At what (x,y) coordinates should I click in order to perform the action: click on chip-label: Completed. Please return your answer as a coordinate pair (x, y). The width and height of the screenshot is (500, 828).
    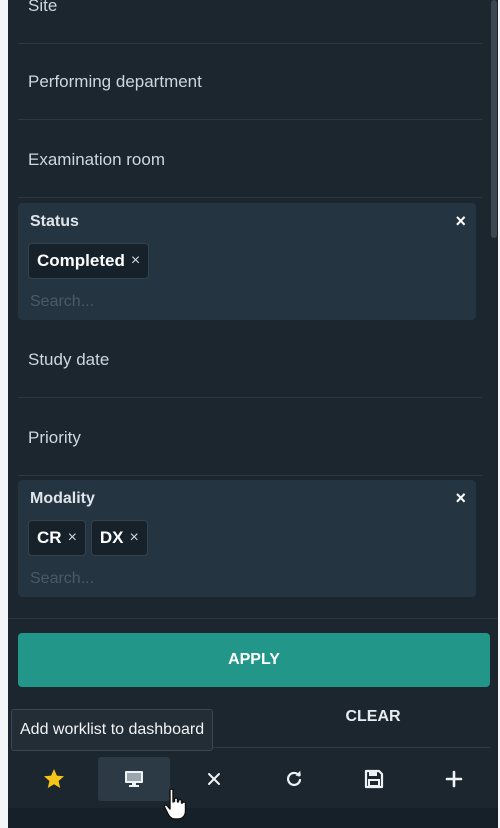
    Looking at the image, I should click on (81, 260).